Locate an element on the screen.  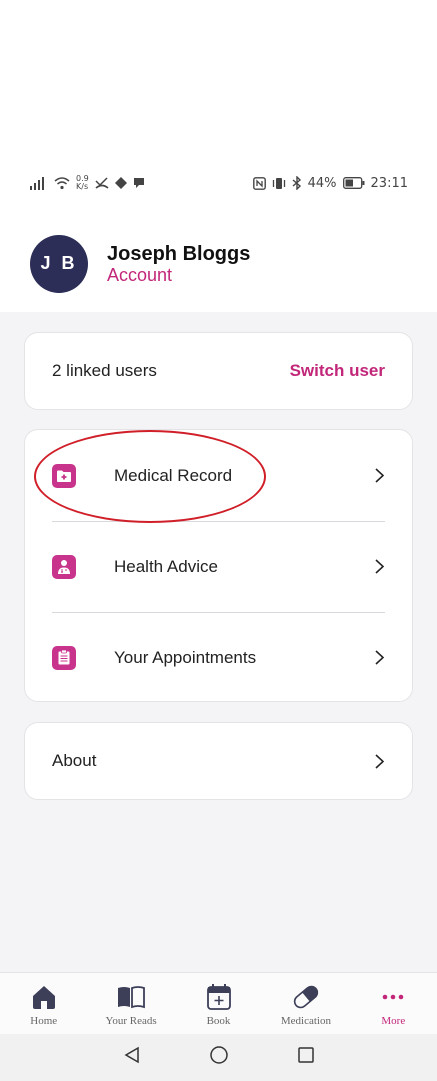
signal-icon is located at coordinates (39, 183).